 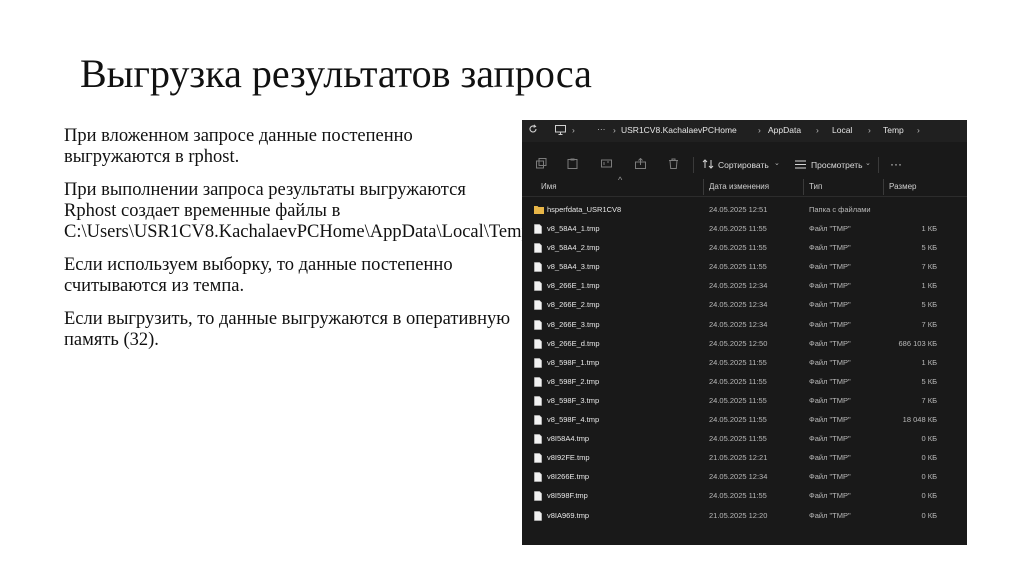 What do you see at coordinates (739, 186) in the screenshot?
I see `column-date-header: Дата изменения` at bounding box center [739, 186].